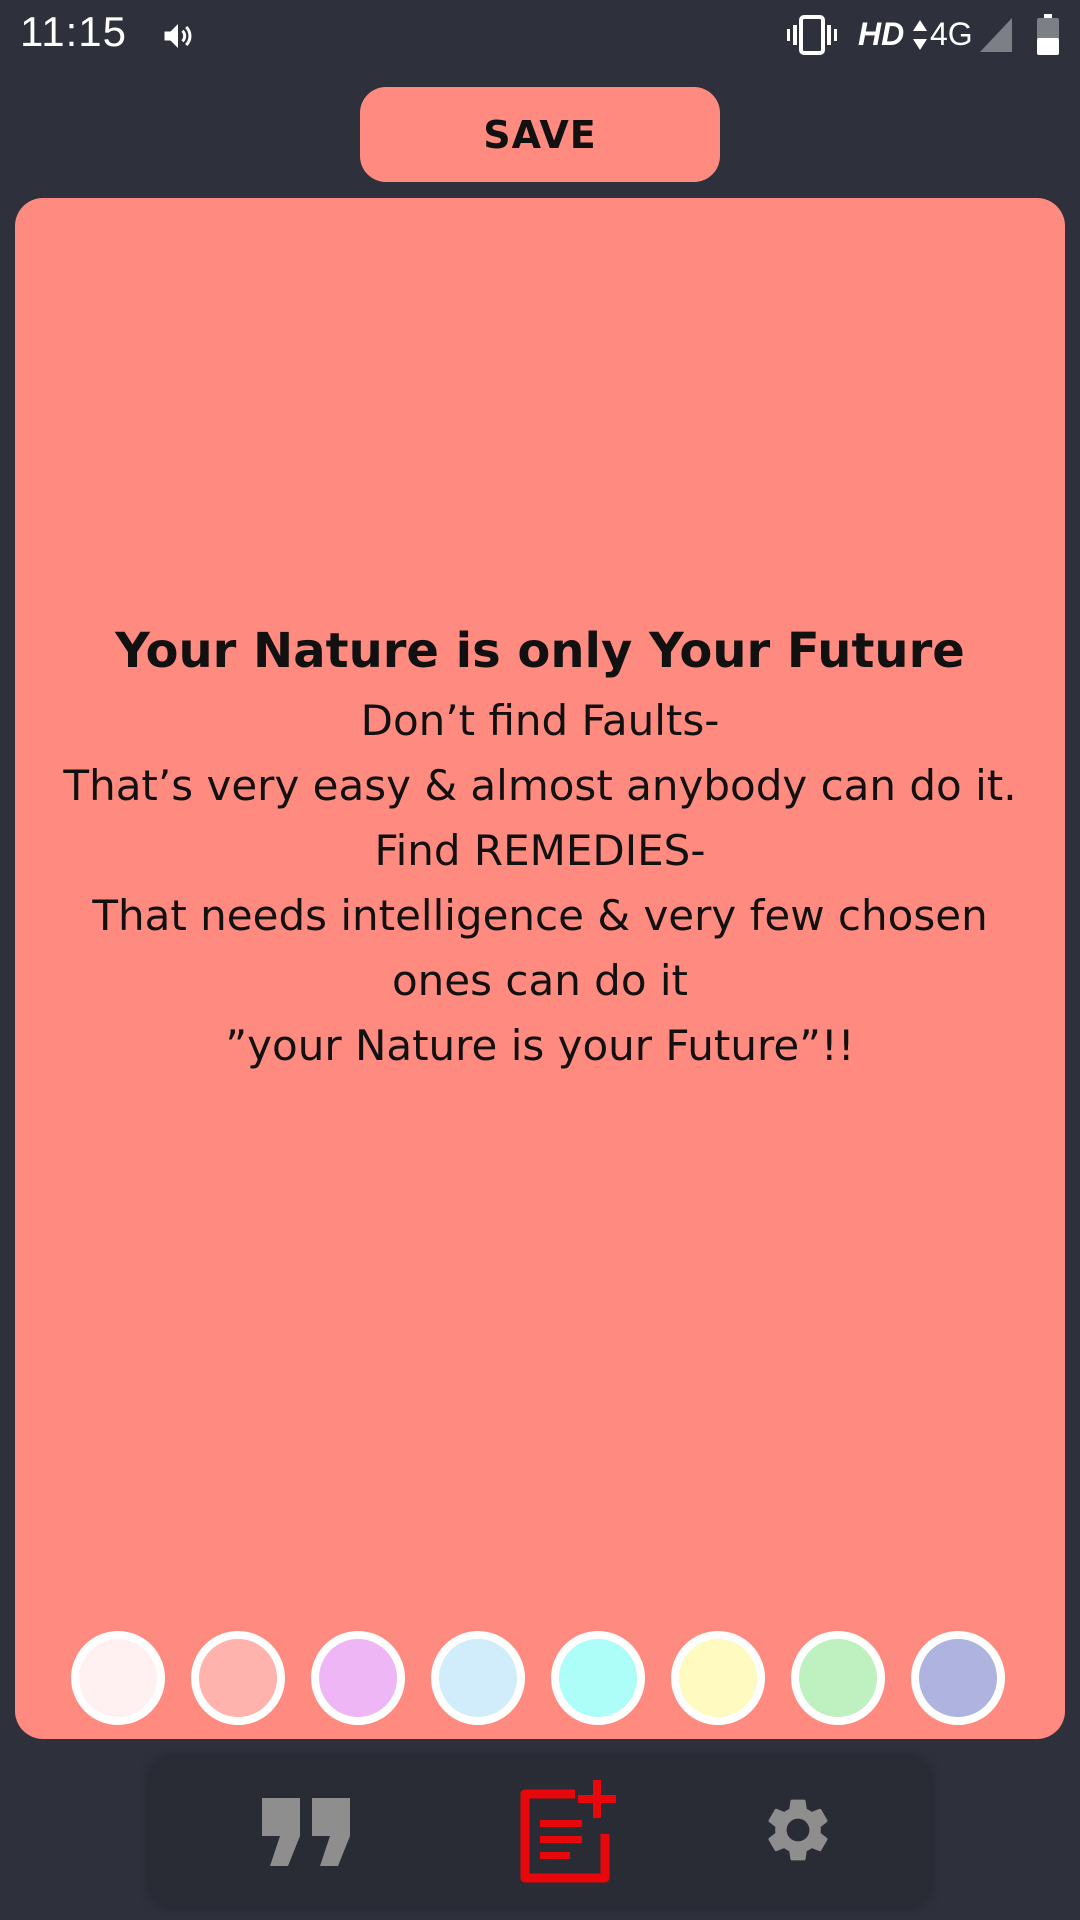  What do you see at coordinates (178, 38) in the screenshot?
I see `volume-icon` at bounding box center [178, 38].